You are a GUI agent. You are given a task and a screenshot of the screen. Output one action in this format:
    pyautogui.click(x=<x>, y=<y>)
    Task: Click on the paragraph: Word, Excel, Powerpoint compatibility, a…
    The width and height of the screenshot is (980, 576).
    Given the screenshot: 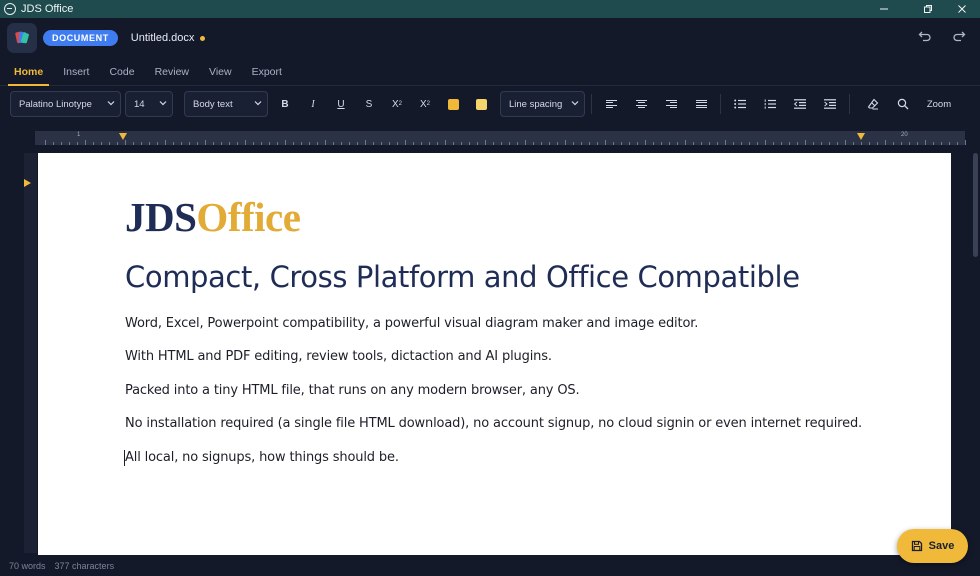 What is the action you would take?
    pyautogui.click(x=411, y=323)
    